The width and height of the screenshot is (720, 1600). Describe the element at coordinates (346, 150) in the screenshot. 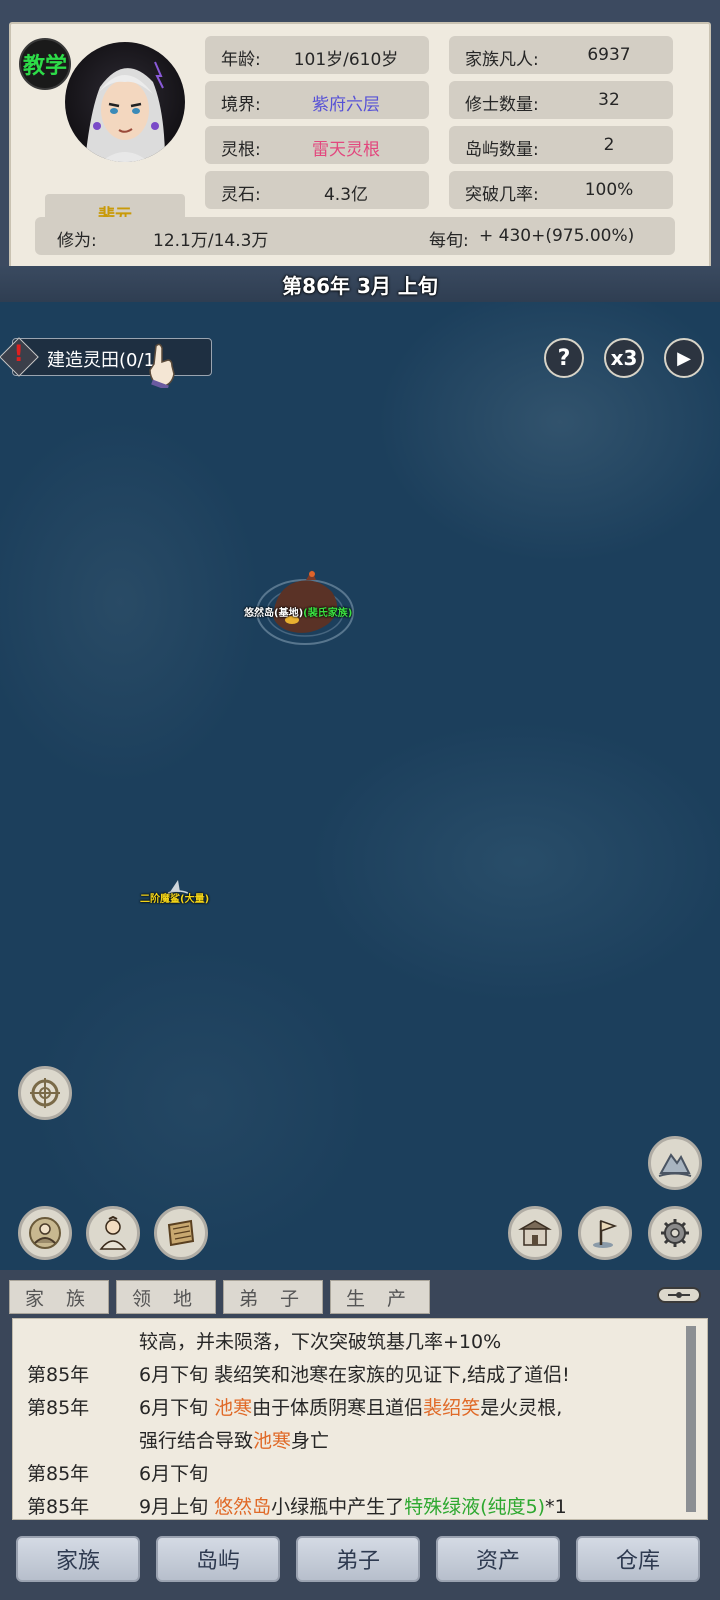

I see `stat-root-value: 雷天灵根` at that location.